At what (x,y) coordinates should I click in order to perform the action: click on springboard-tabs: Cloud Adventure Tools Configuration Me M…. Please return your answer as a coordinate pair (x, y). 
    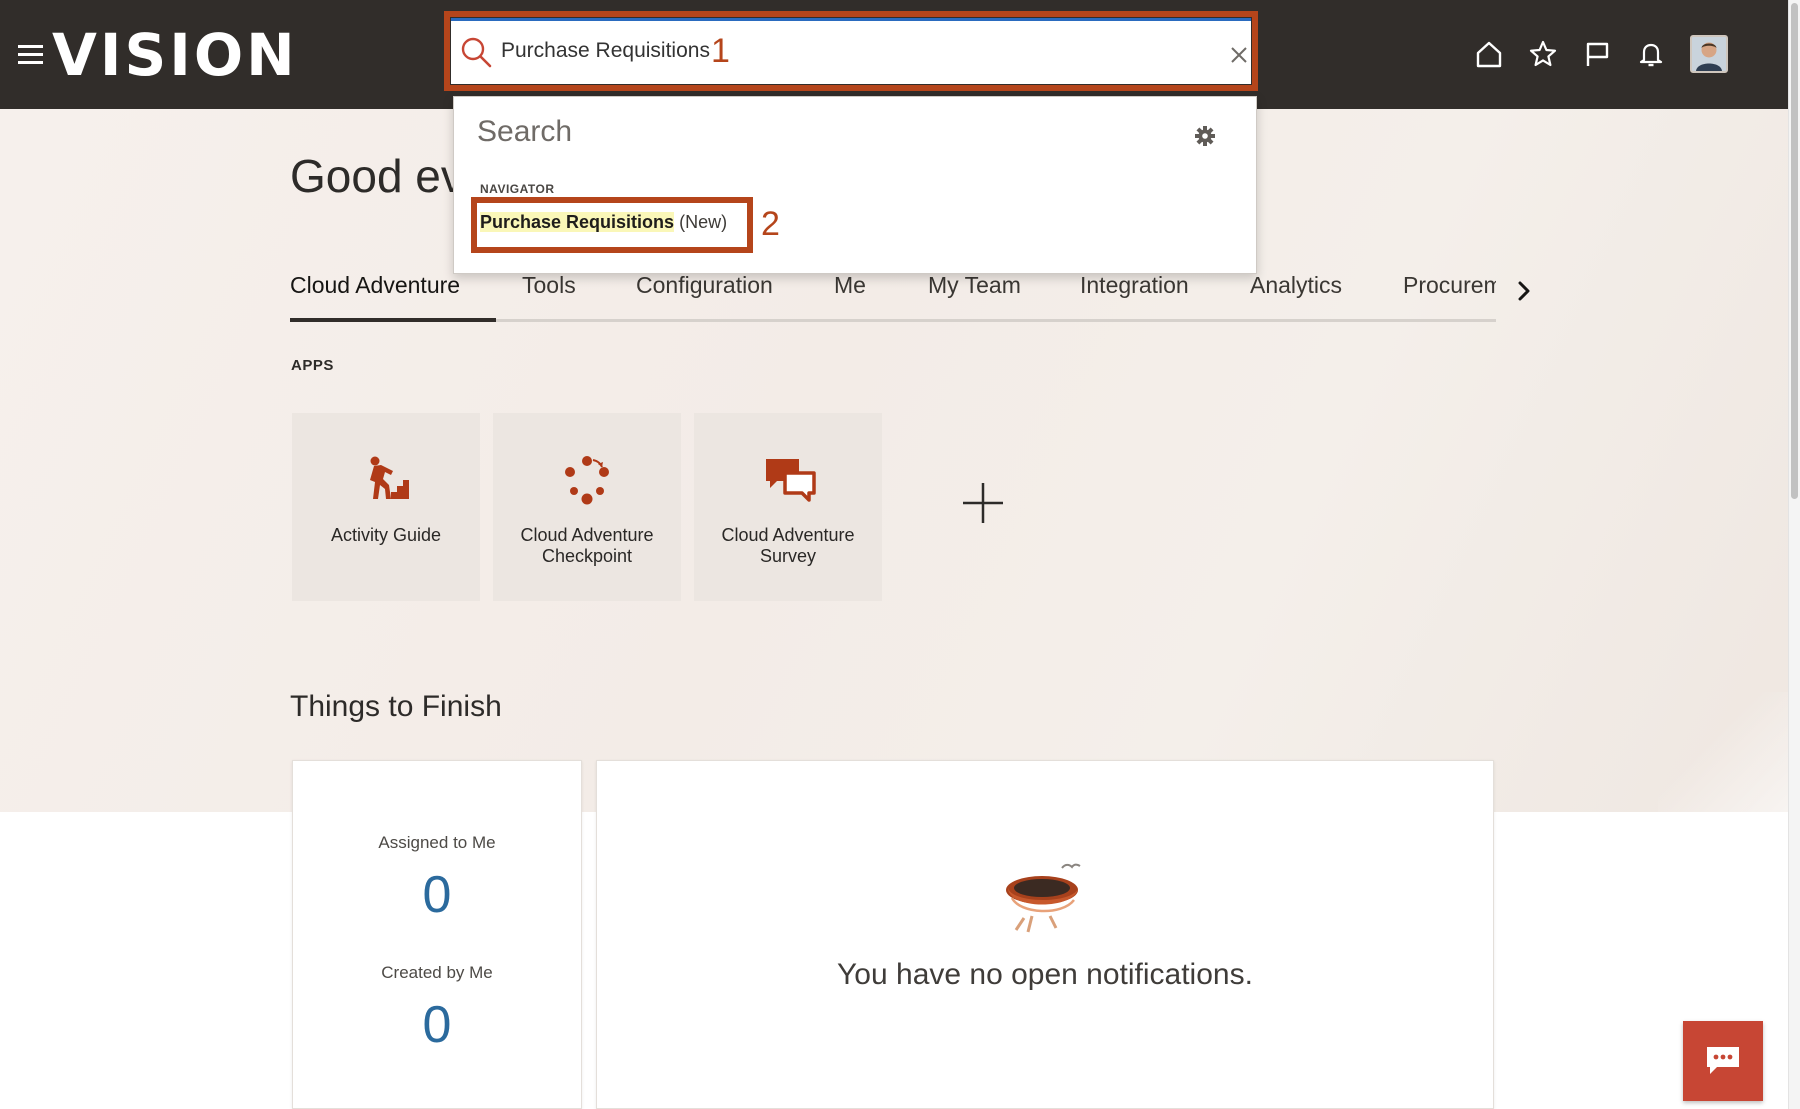
    Looking at the image, I should click on (893, 295).